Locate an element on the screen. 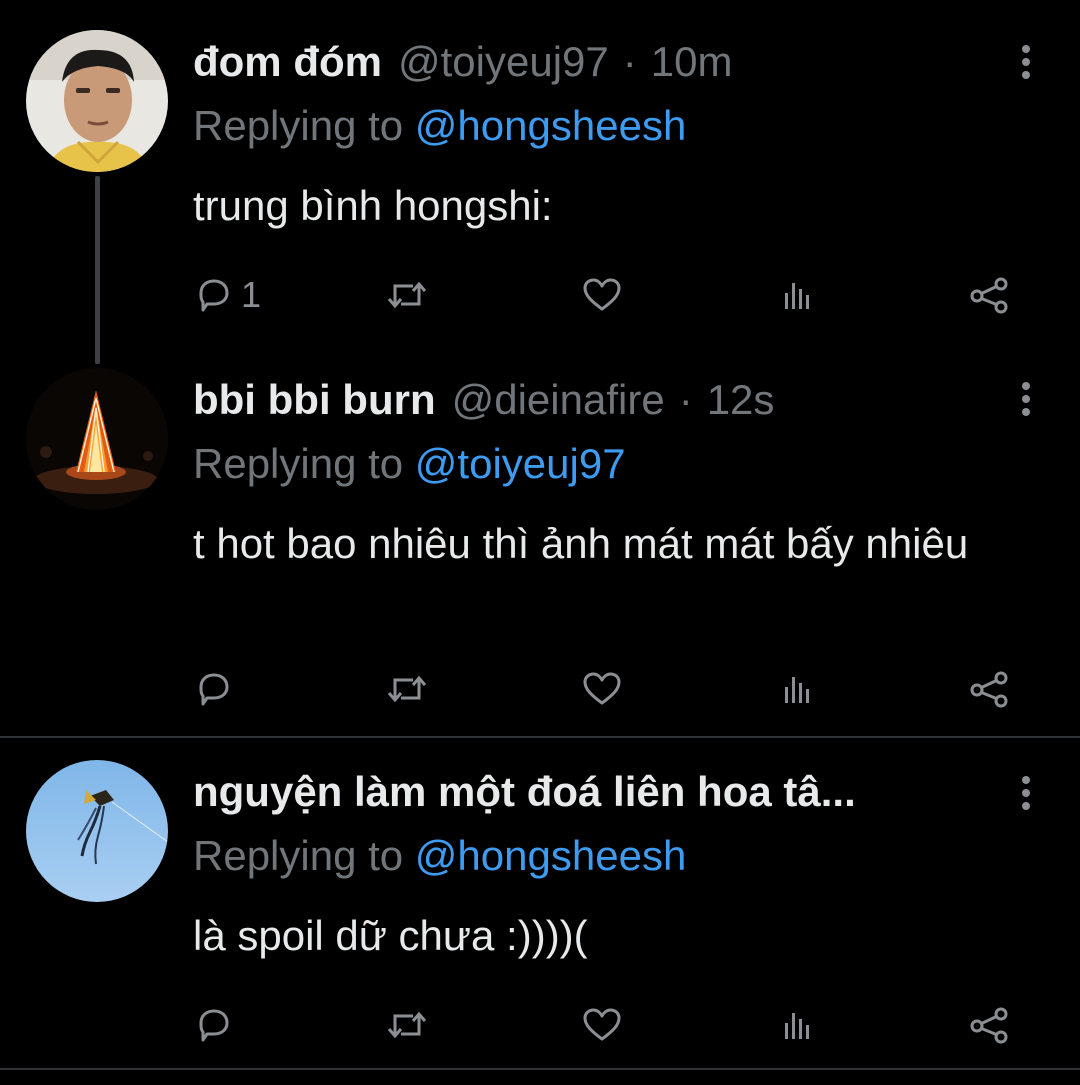 Image resolution: width=1080 pixels, height=1085 pixels. tweet-header: bbi bbi burn @dieinafire · 12s is located at coordinates (596, 404).